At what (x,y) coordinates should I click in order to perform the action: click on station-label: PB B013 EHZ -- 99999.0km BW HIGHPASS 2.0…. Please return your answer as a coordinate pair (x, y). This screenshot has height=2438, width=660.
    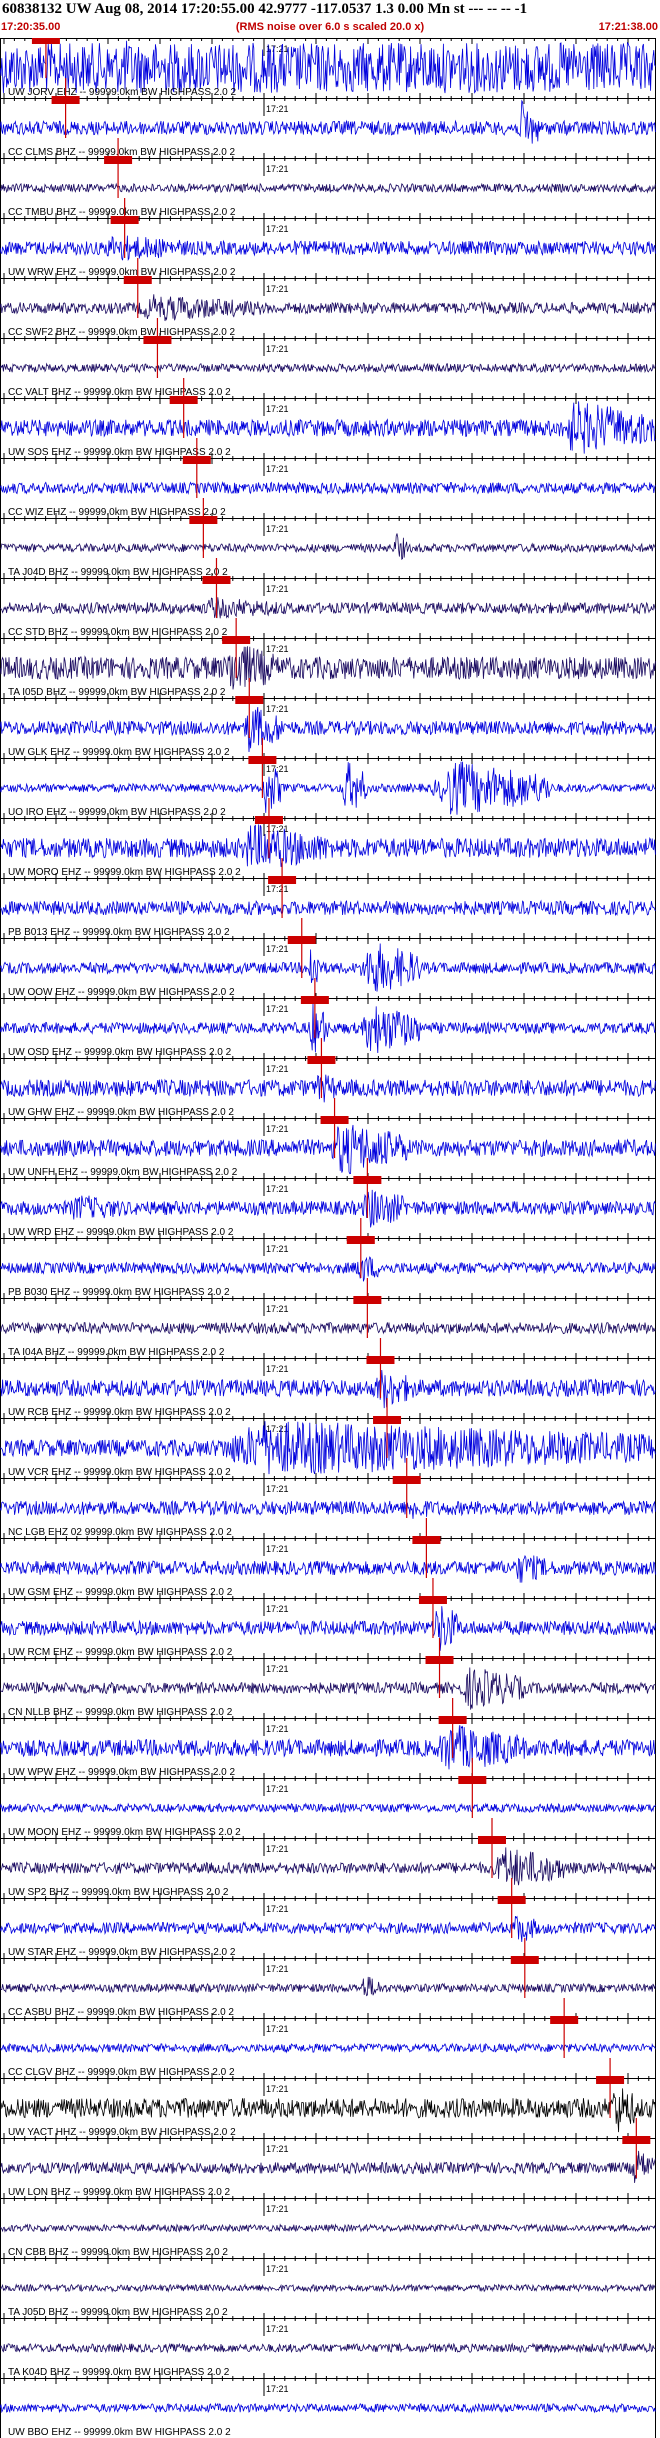
    Looking at the image, I should click on (119, 932).